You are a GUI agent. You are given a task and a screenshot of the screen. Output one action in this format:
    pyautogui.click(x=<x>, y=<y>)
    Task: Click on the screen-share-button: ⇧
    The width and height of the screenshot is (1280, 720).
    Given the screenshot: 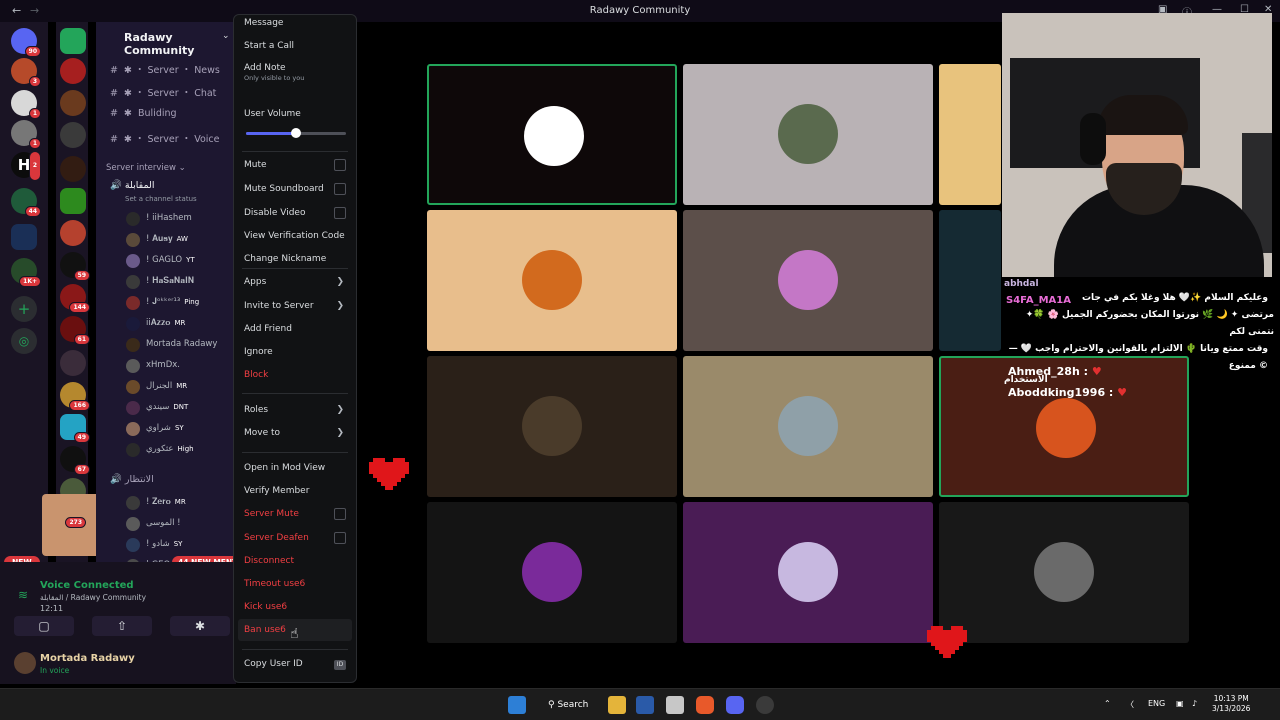 What is the action you would take?
    pyautogui.click(x=122, y=626)
    